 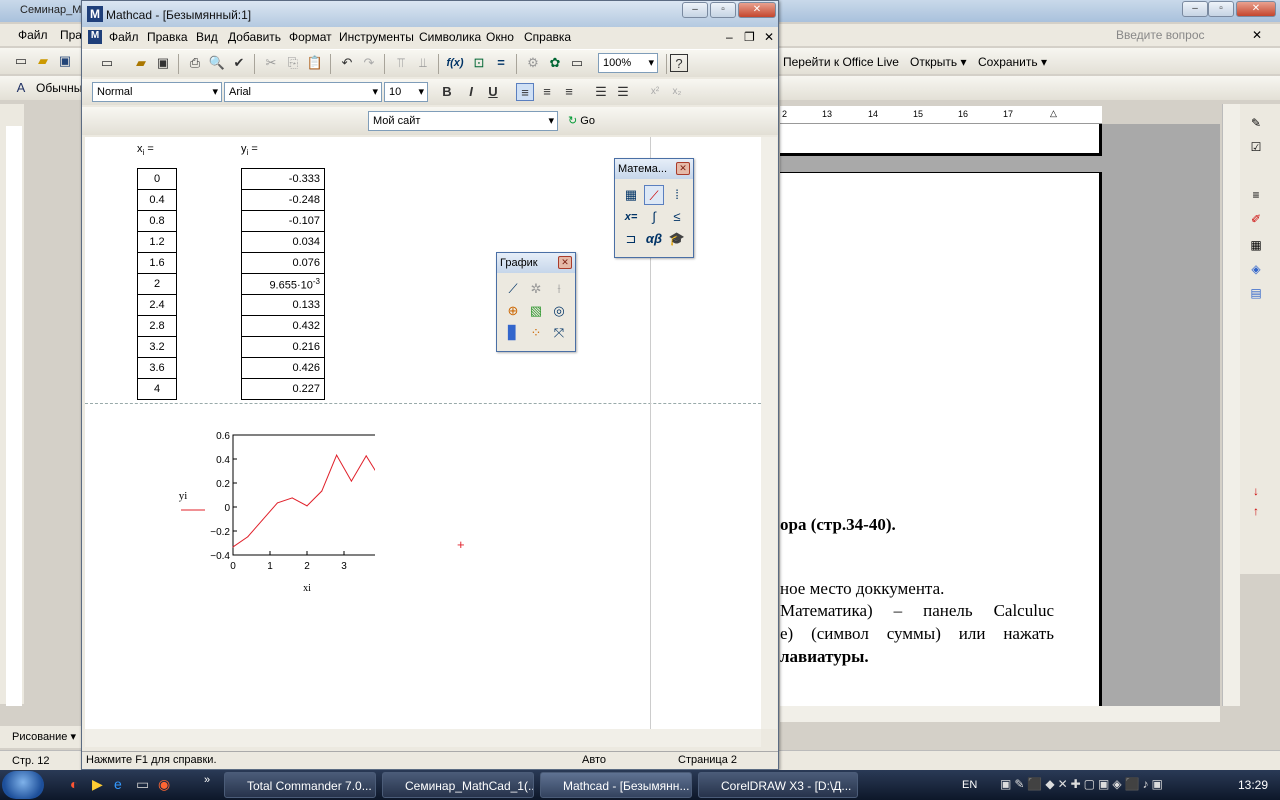 What do you see at coordinates (249, 150) in the screenshot?
I see `y-eval-label: yi =` at bounding box center [249, 150].